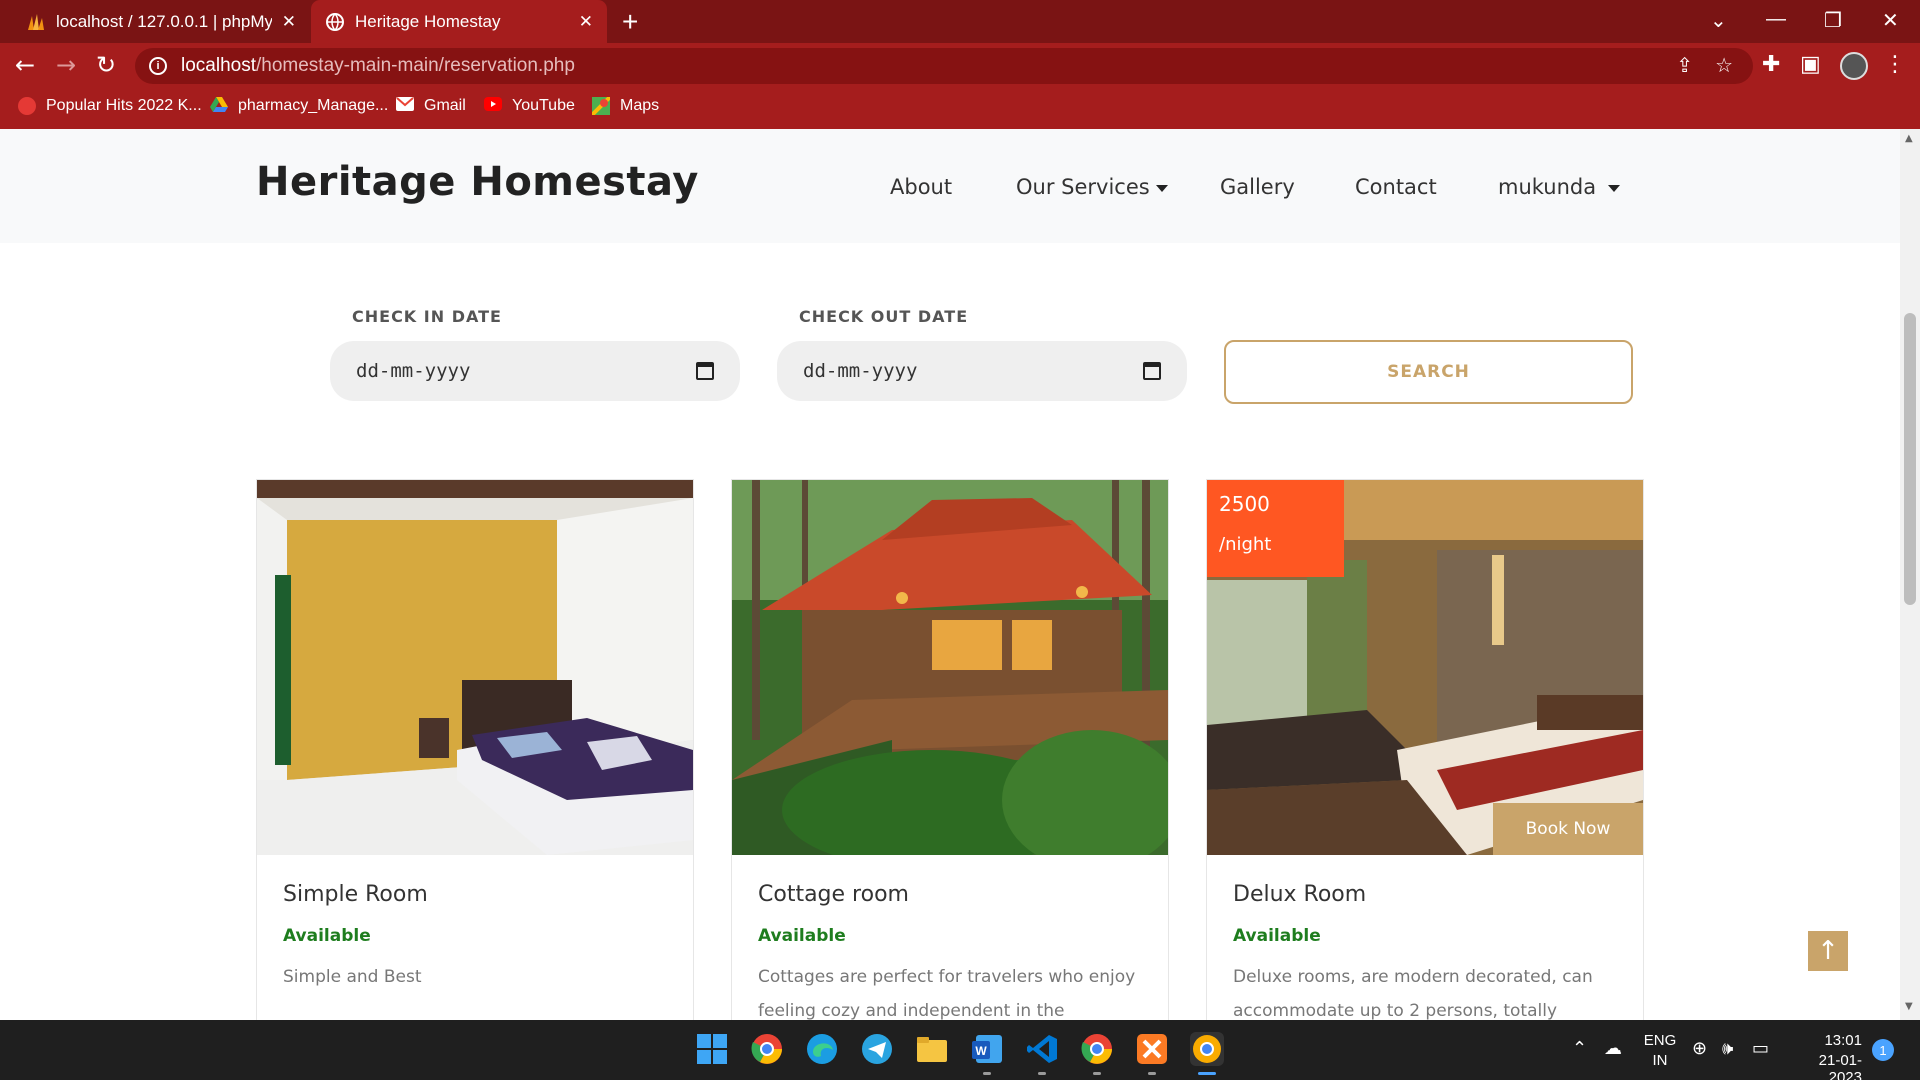  I want to click on tab-title: localhost / 127.0.0.1 | phpMyAdmin, so click(164, 21).